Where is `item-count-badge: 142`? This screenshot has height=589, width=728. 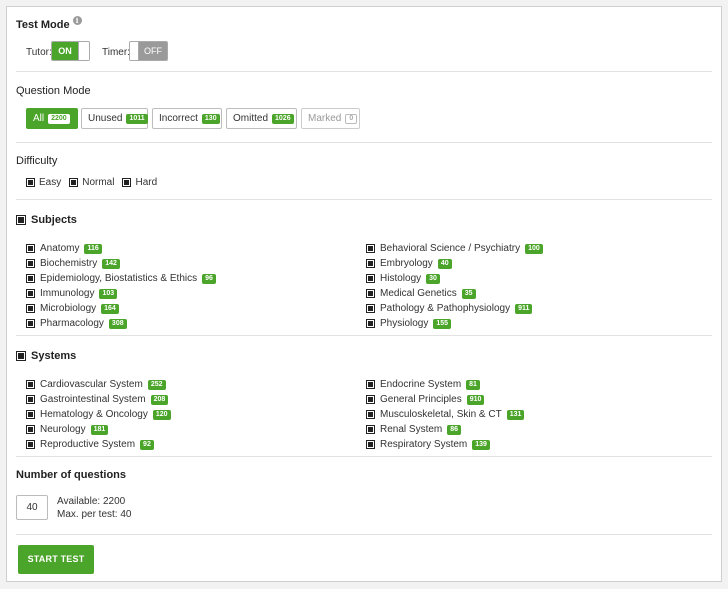 item-count-badge: 142 is located at coordinates (111, 263).